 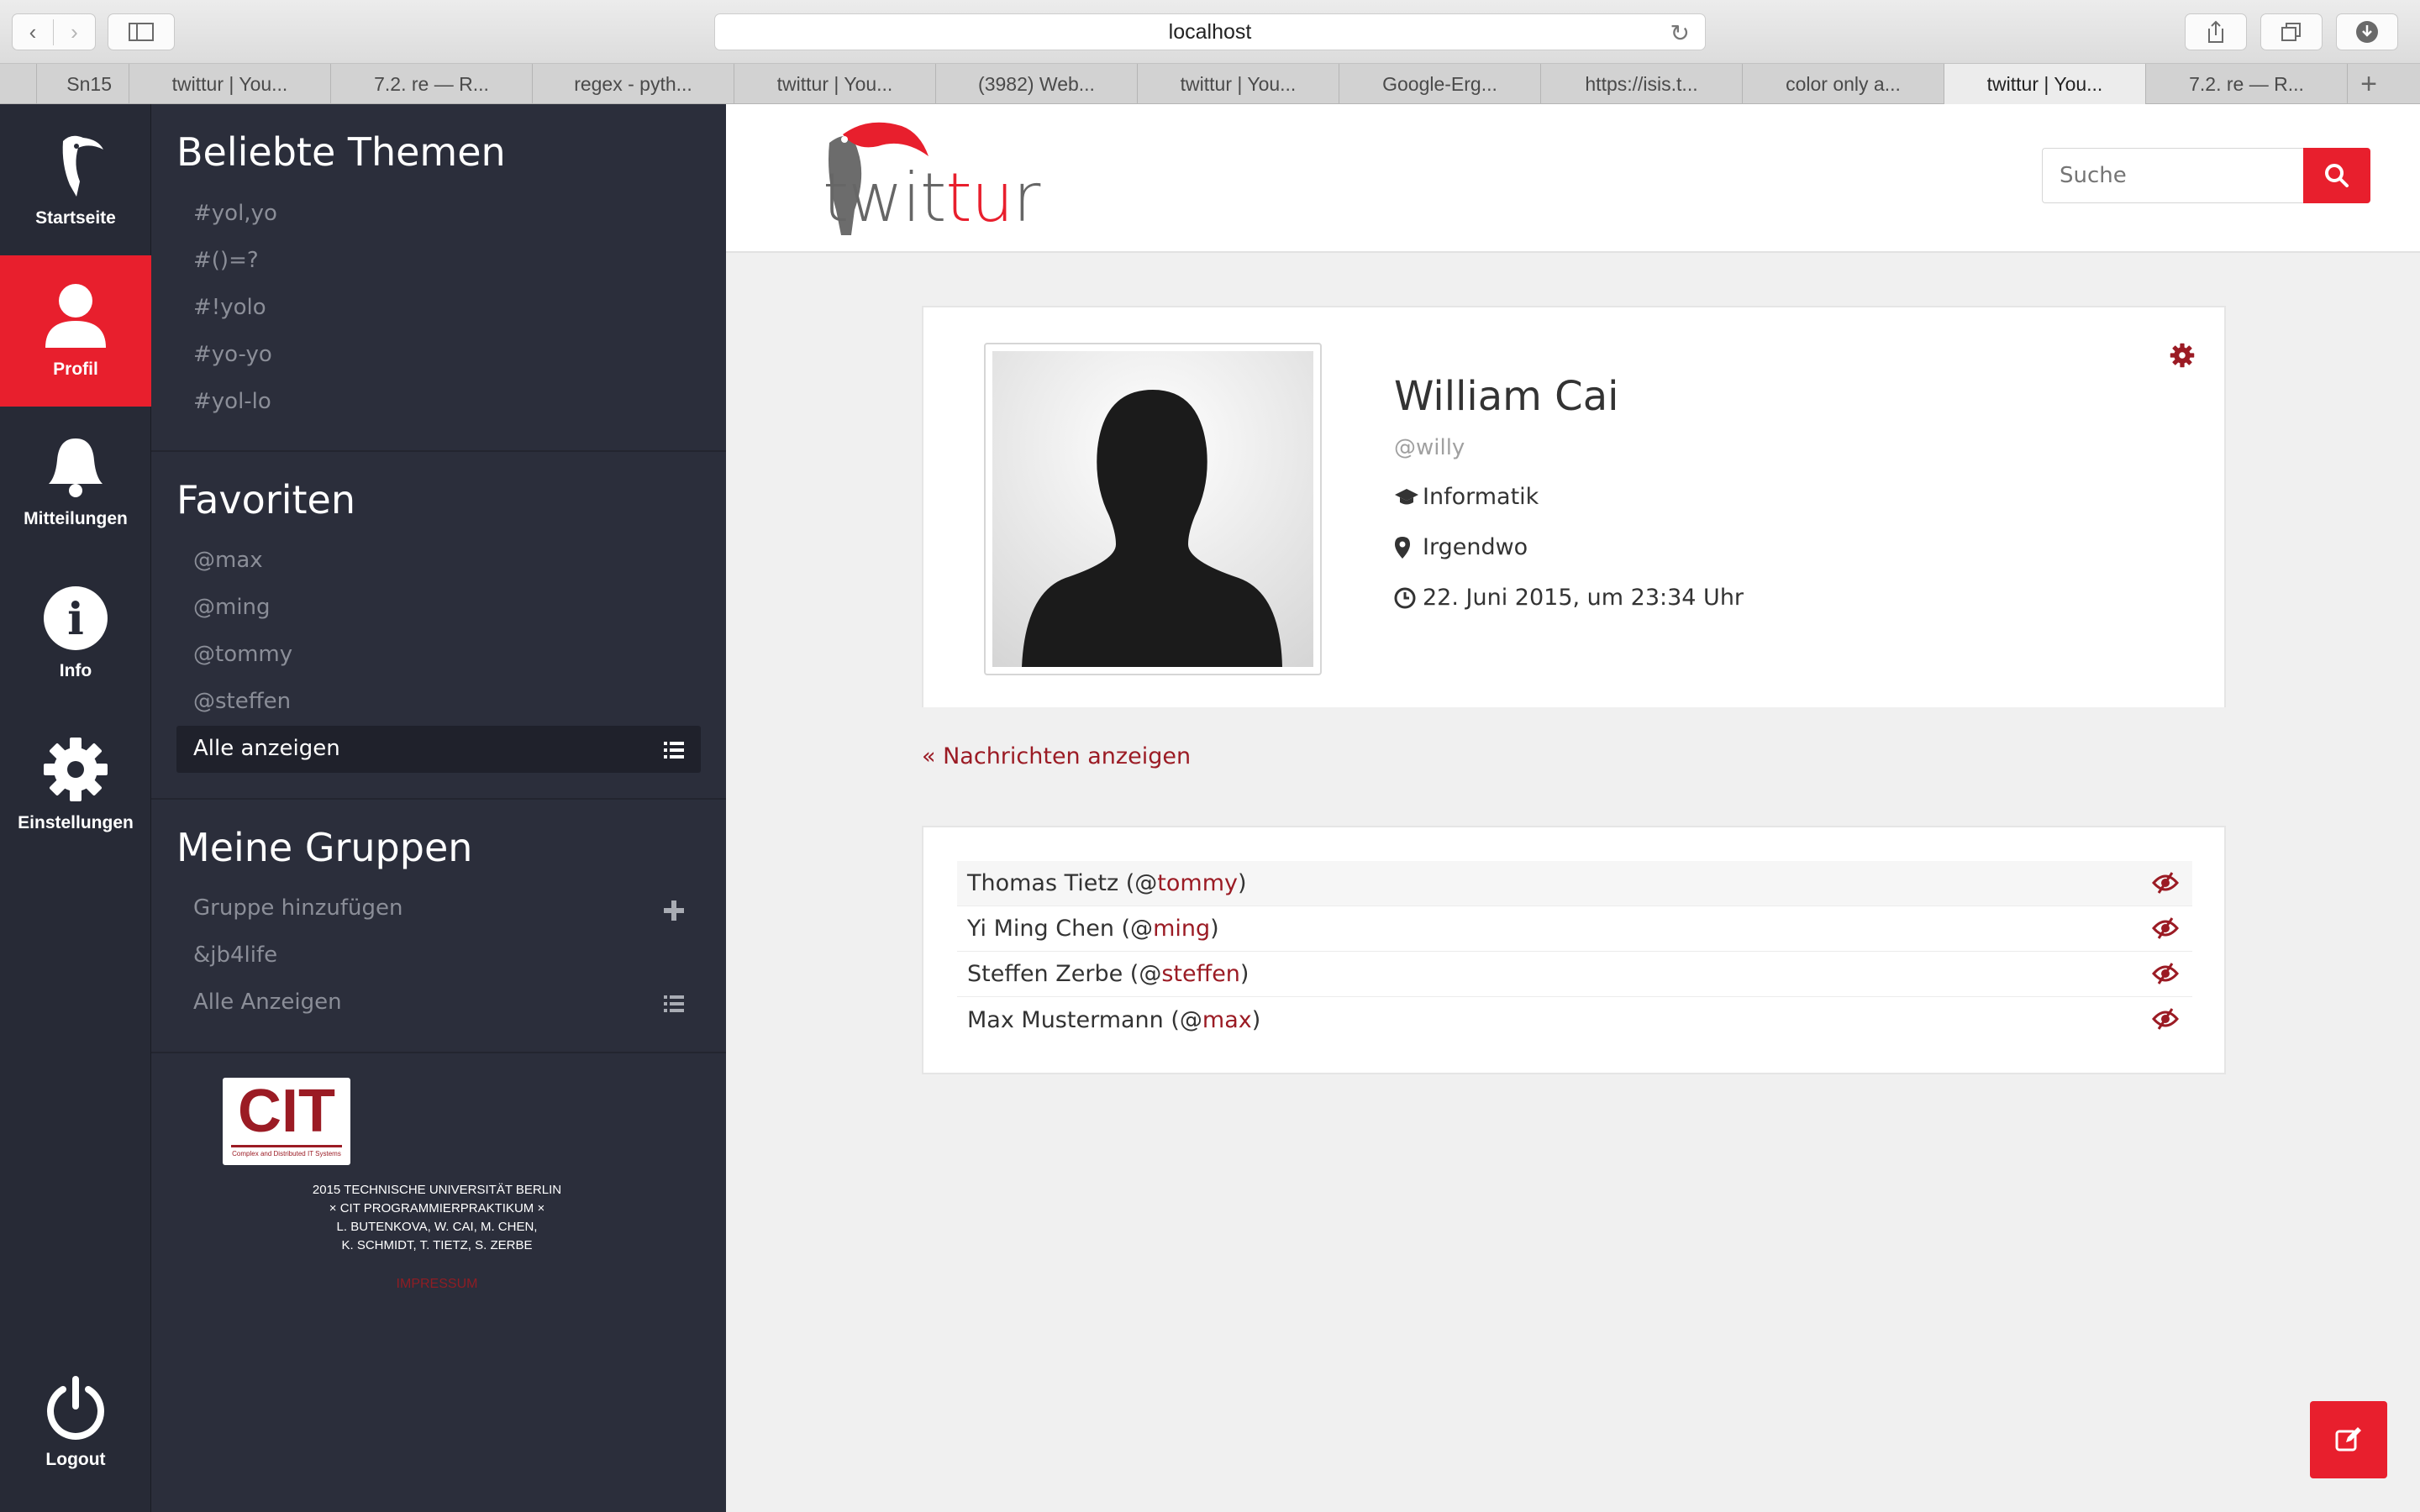 What do you see at coordinates (232, 401) in the screenshot?
I see `topic-link: #yol-lo` at bounding box center [232, 401].